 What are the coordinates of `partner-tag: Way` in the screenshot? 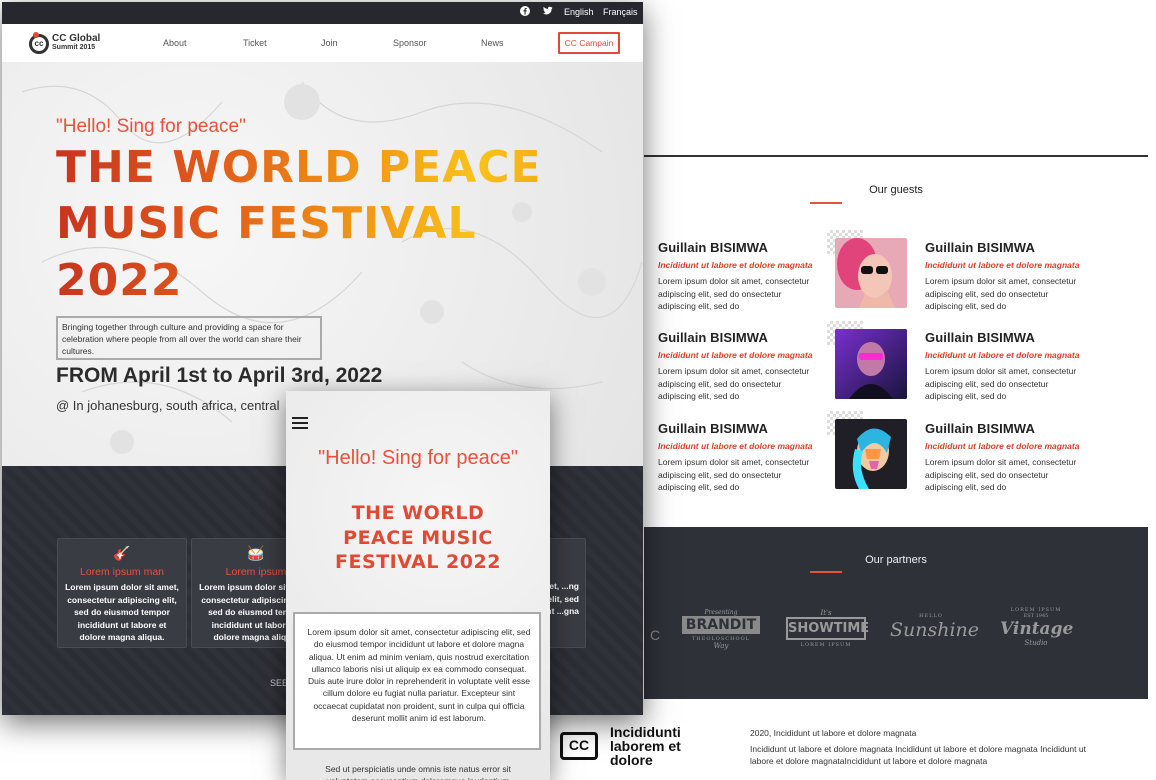 It's located at (721, 646).